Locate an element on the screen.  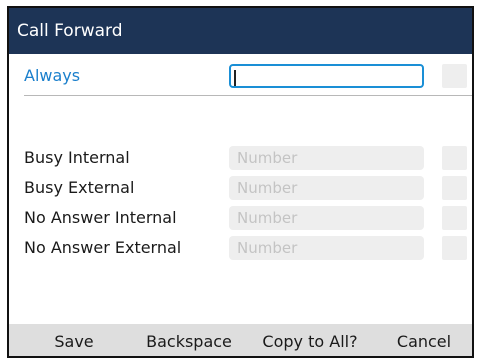
busy-external-toggle-checkbox is located at coordinates (454, 188).